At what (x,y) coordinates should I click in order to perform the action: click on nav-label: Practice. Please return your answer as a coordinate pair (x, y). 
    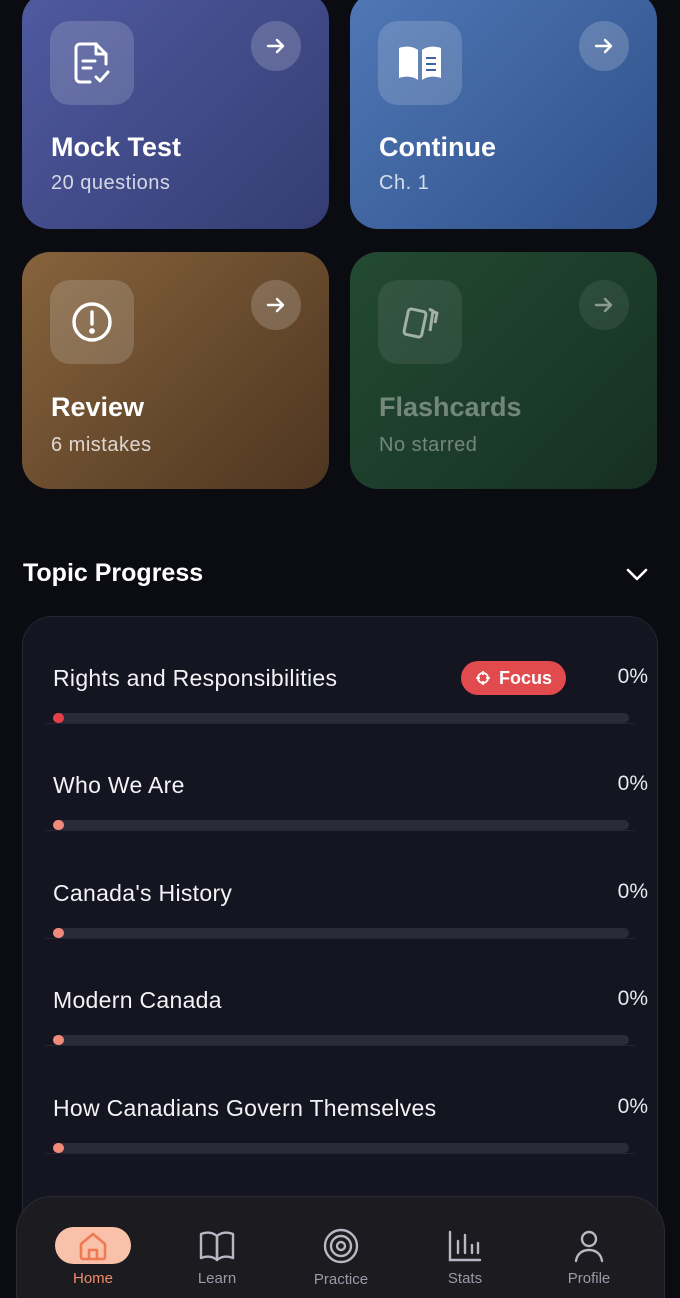
    Looking at the image, I should click on (341, 1279).